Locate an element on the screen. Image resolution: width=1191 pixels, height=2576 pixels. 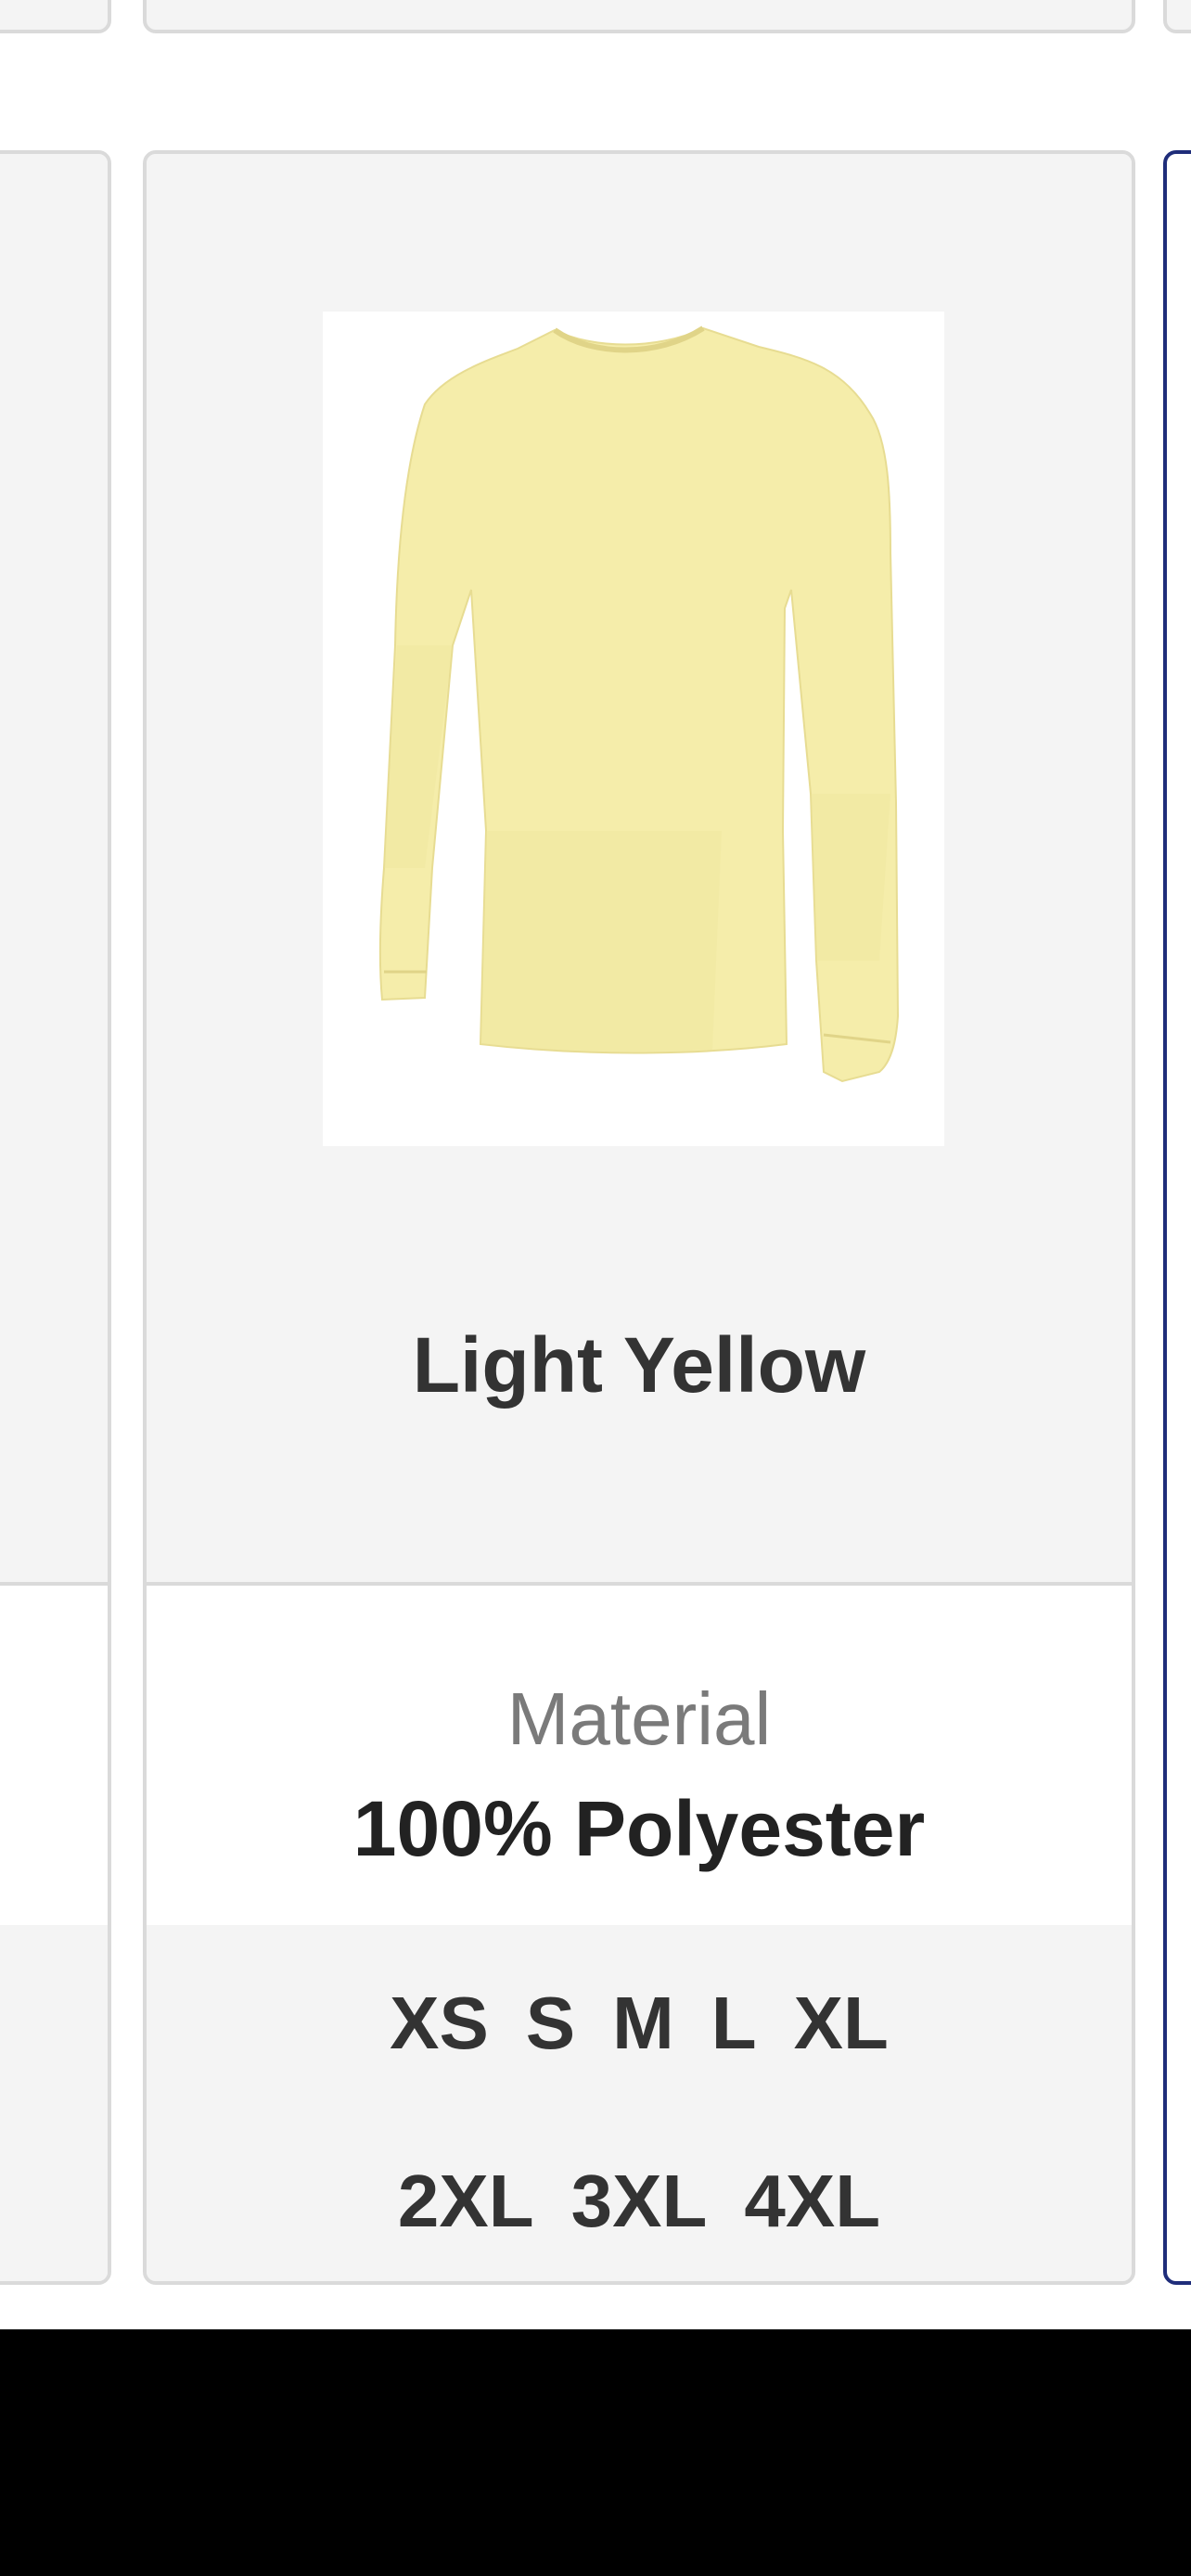
size-label: 4XL is located at coordinates (812, 2201).